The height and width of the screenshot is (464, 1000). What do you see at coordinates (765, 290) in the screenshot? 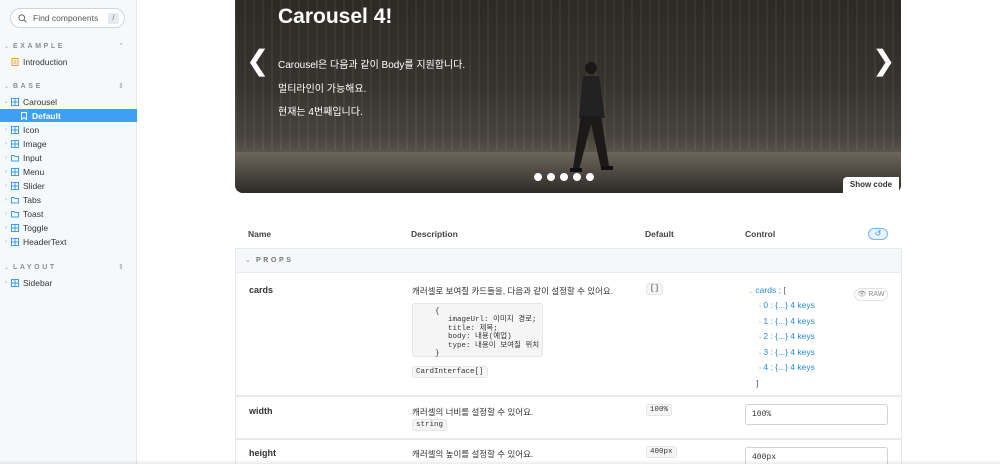
I see `tree-key: cards` at bounding box center [765, 290].